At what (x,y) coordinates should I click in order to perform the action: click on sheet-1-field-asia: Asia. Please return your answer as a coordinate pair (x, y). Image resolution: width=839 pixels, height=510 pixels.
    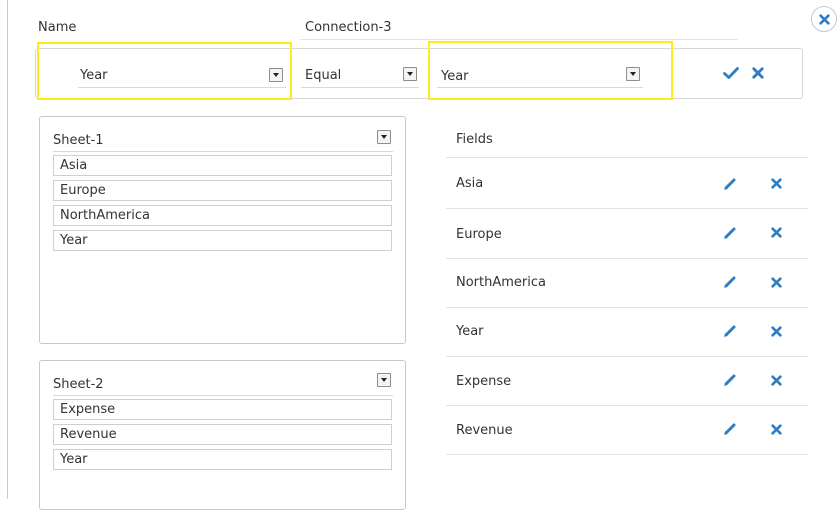
    Looking at the image, I should click on (222, 165).